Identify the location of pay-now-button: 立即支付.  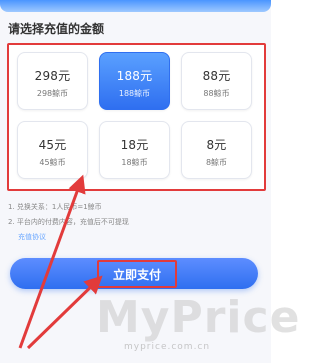
(137, 274).